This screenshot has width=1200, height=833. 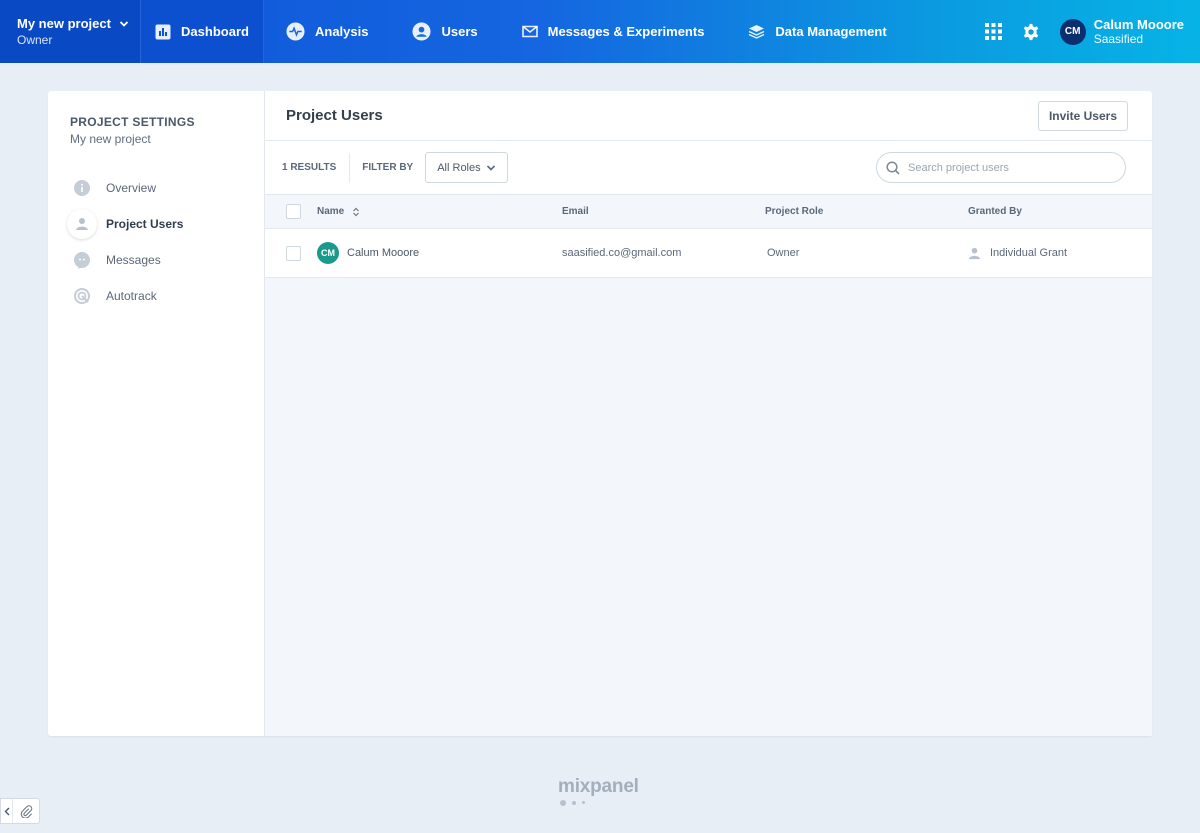 What do you see at coordinates (993, 31) in the screenshot?
I see `apps-grid-icon` at bounding box center [993, 31].